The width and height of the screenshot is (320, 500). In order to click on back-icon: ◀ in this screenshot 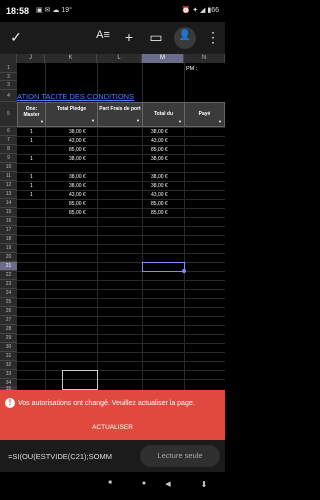, I will do `click(168, 484)`.